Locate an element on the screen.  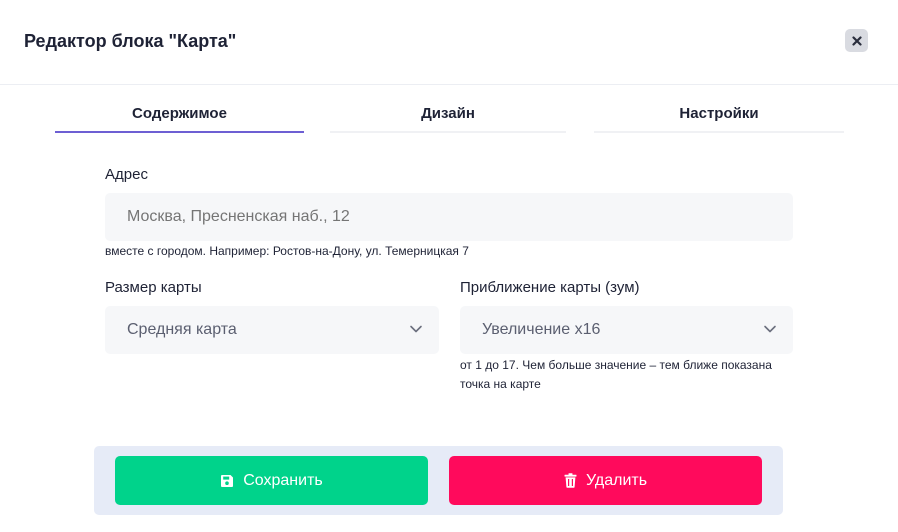
save-button: Сохранить is located at coordinates (271, 480).